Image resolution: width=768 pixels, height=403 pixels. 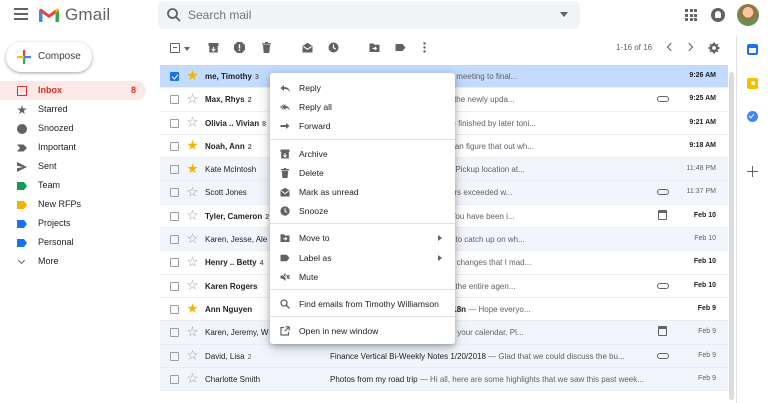 What do you see at coordinates (175, 48) in the screenshot?
I see `select-all-checkbox` at bounding box center [175, 48].